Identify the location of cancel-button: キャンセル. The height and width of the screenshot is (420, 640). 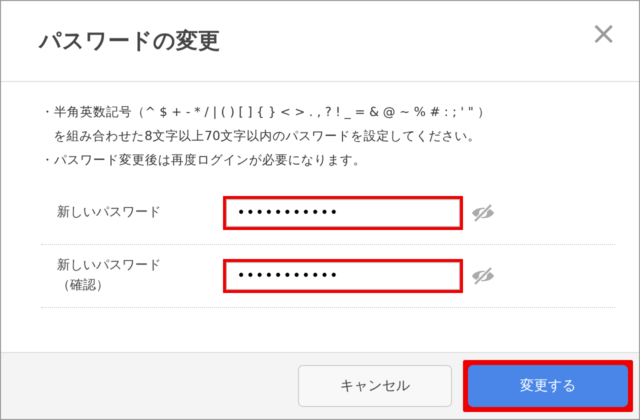
(375, 386).